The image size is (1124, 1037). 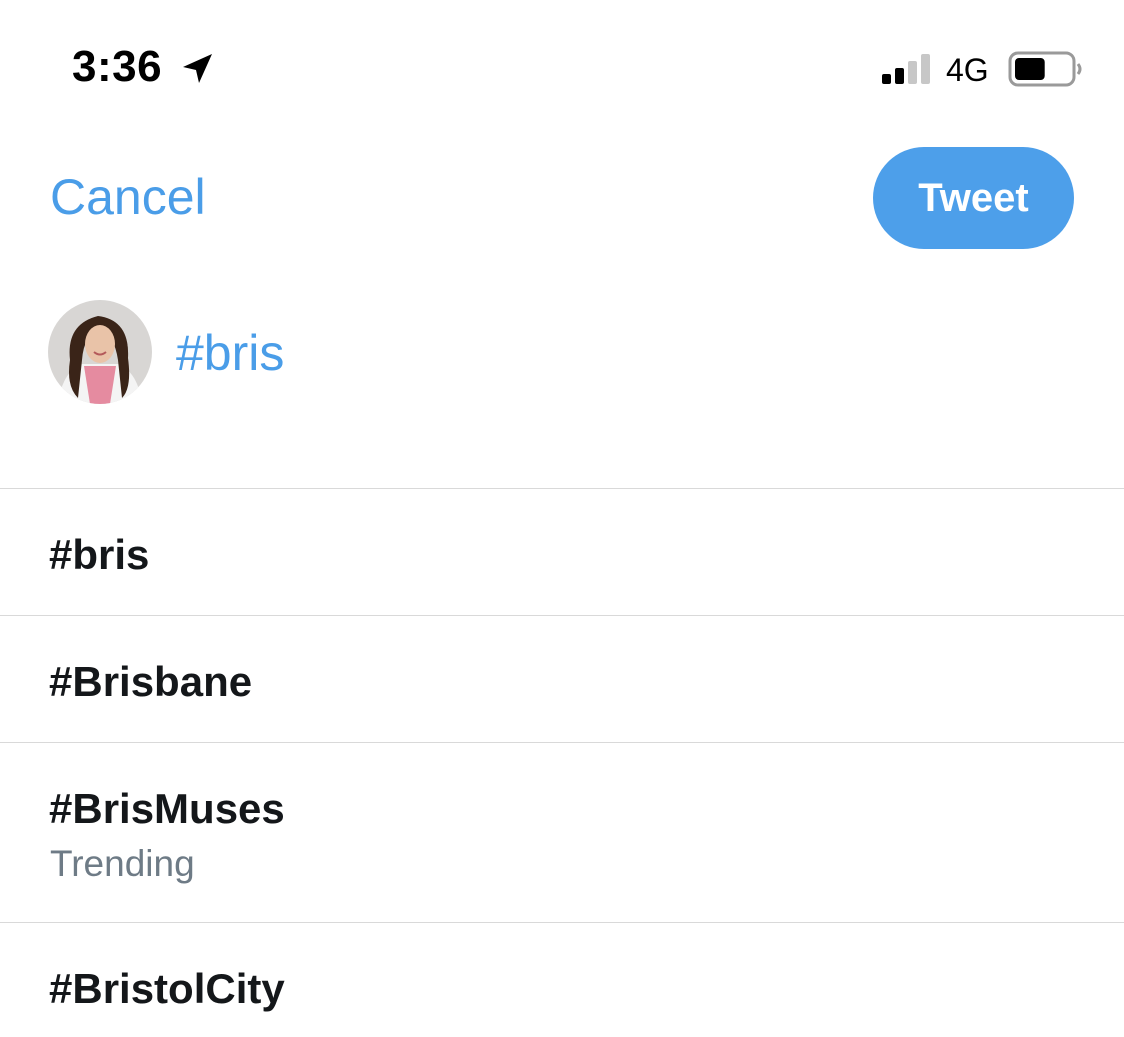 I want to click on suggestion-item-bris: #bris, so click(x=562, y=552).